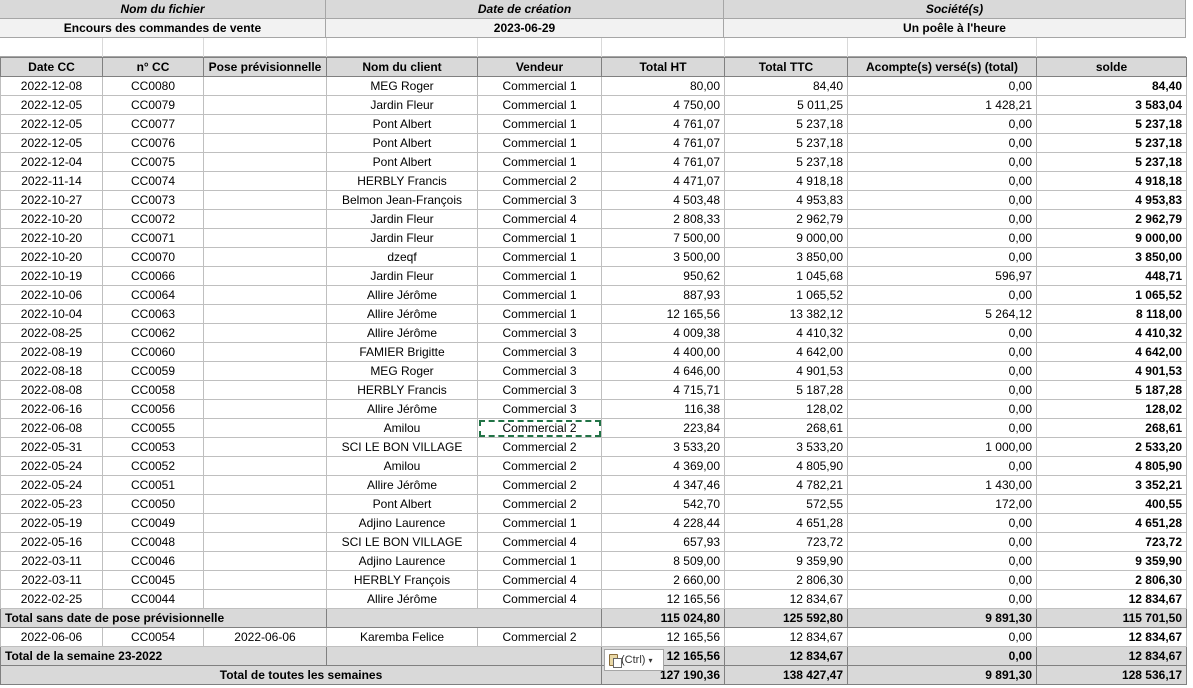  What do you see at coordinates (265, 637) in the screenshot?
I see `table-cell: 2022-06-06` at bounding box center [265, 637].